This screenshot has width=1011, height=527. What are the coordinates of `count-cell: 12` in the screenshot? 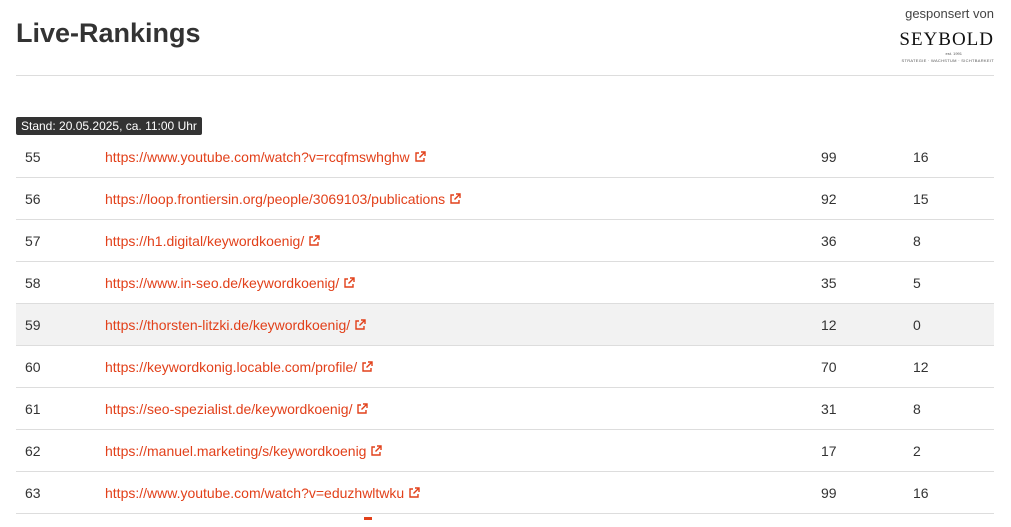 It's located at (921, 367).